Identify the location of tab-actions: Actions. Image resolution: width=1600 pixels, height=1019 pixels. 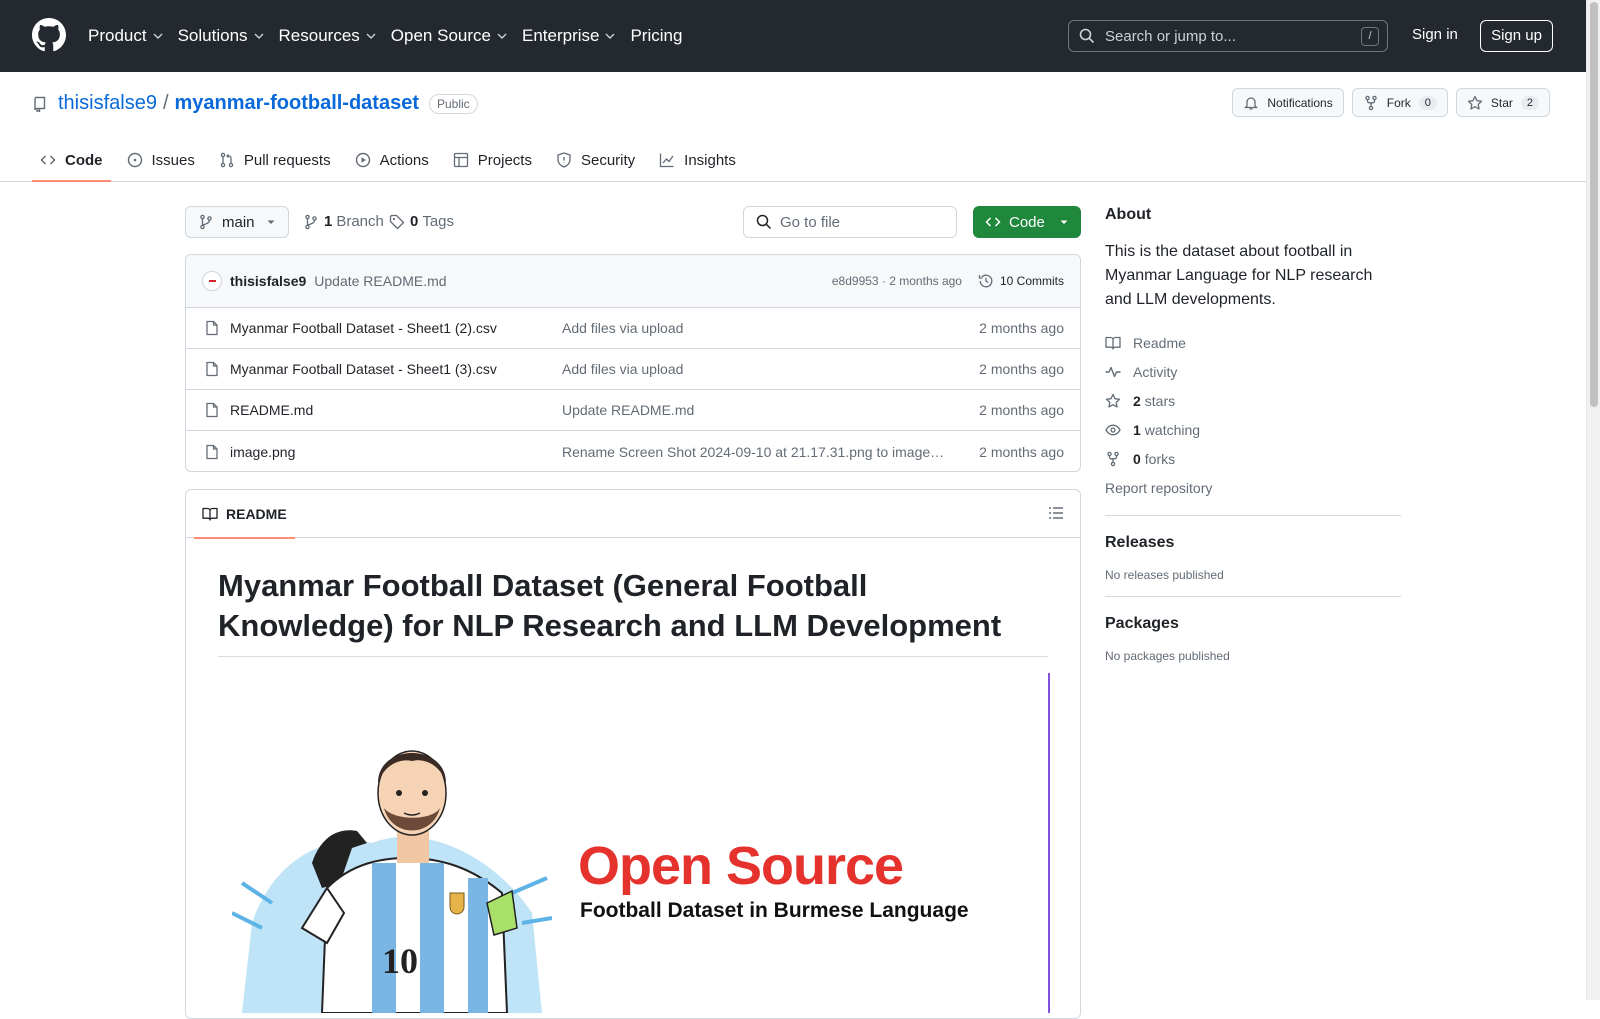
(392, 160).